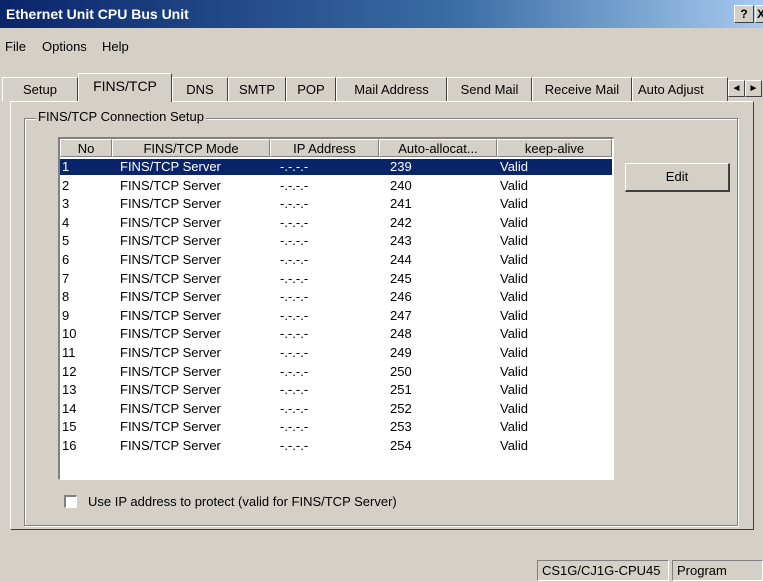 Image resolution: width=763 pixels, height=582 pixels. What do you see at coordinates (66, 204) in the screenshot?
I see `cell-no: 3` at bounding box center [66, 204].